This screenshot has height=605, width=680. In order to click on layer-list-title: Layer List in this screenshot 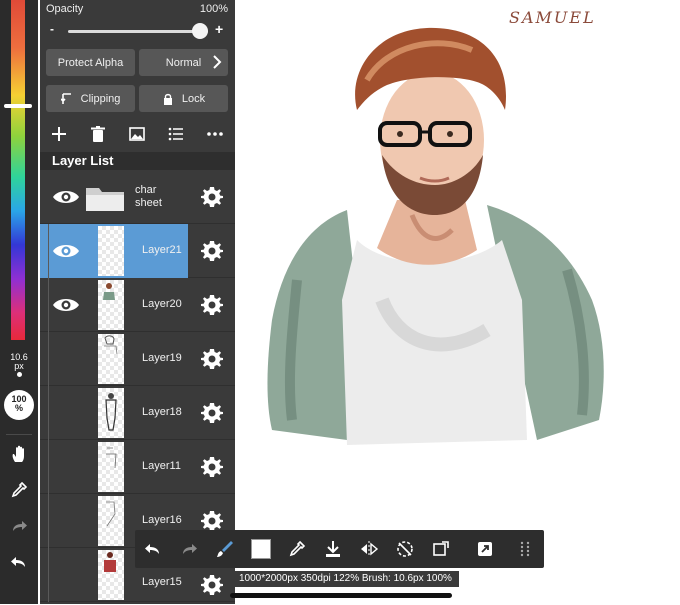, I will do `click(137, 161)`.